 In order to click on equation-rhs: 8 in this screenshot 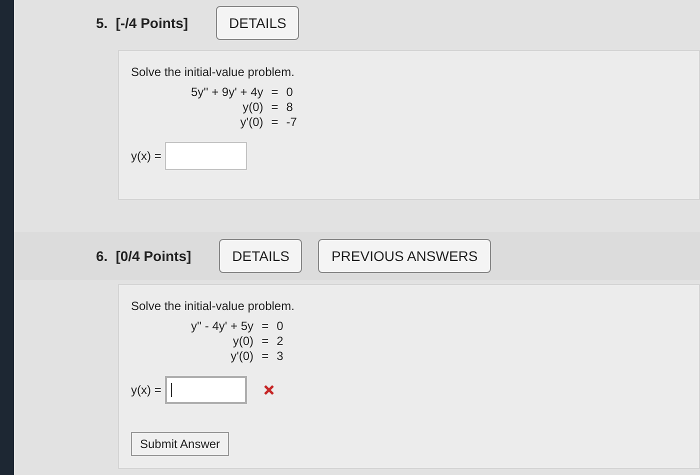, I will do `click(290, 107)`.